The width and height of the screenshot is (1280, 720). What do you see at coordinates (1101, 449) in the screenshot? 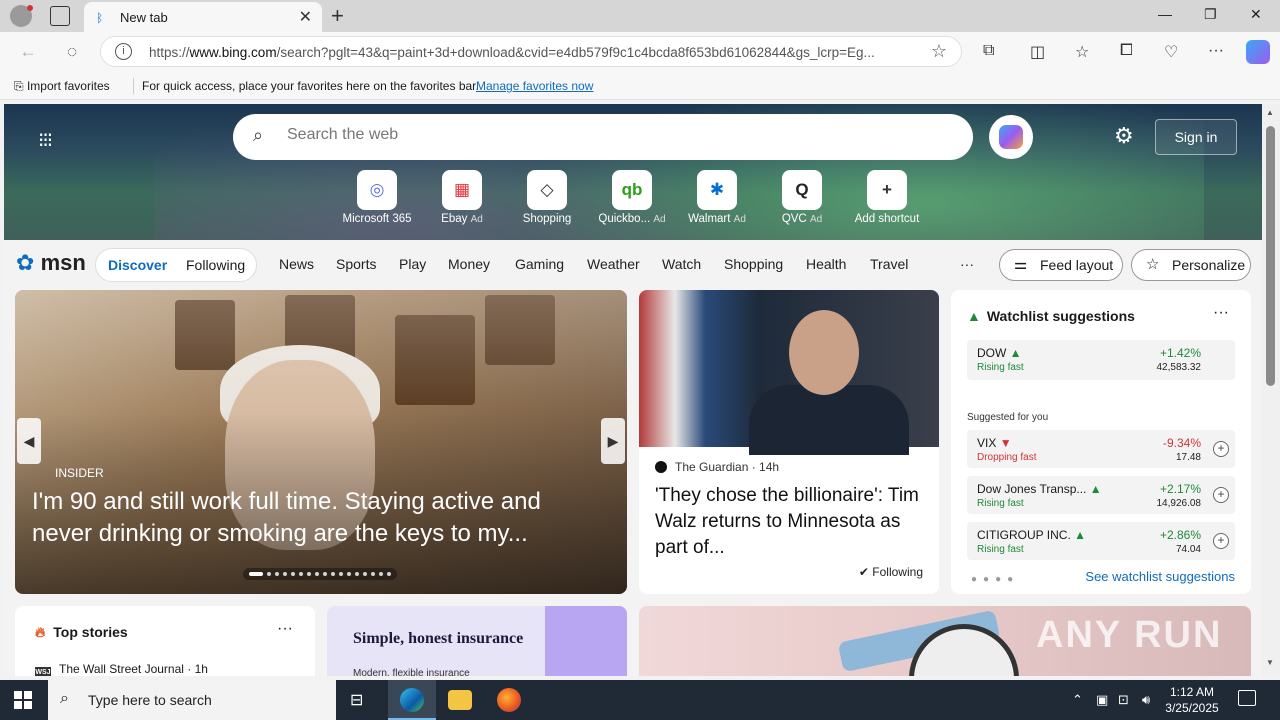
I see `stock-row: VIX ▼ Dropping fast -9.34% 17.48 +` at bounding box center [1101, 449].